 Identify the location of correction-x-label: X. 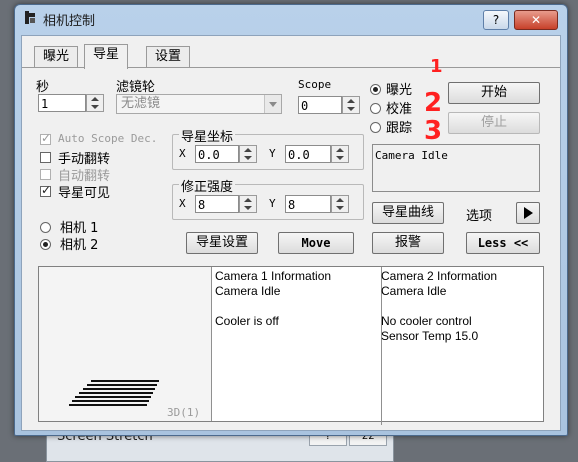
(182, 203).